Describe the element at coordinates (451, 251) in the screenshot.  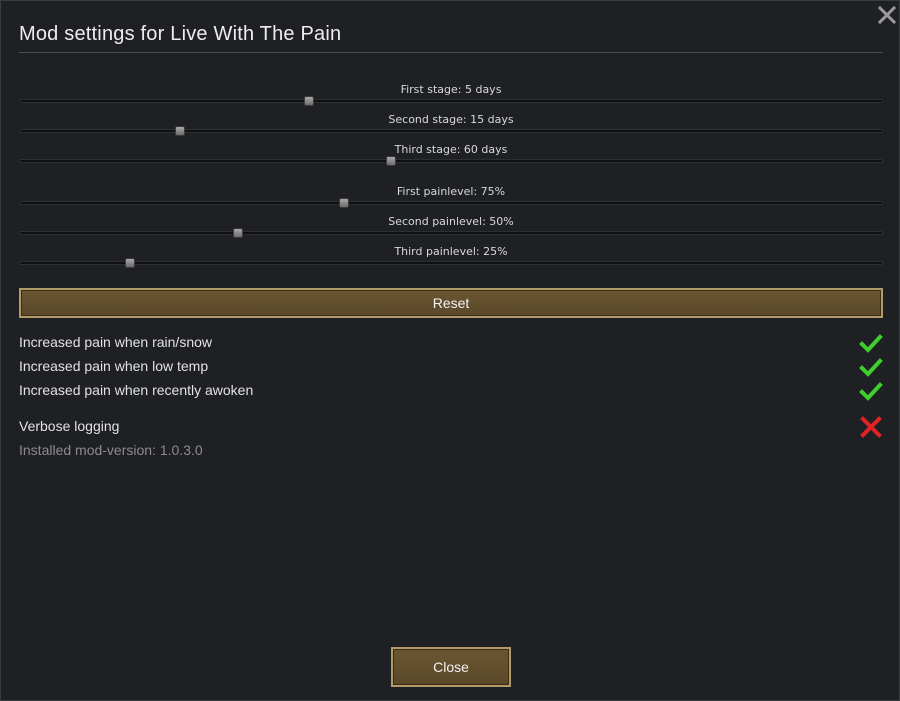
I see `slider-label-third-painlevel: Third painlevel: 25%` at that location.